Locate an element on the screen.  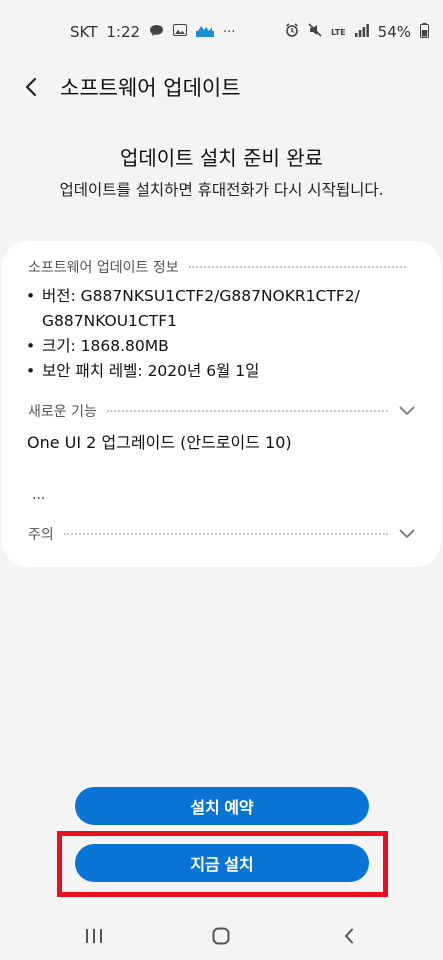
page-title: 소프트웨어 업데이트 is located at coordinates (150, 88).